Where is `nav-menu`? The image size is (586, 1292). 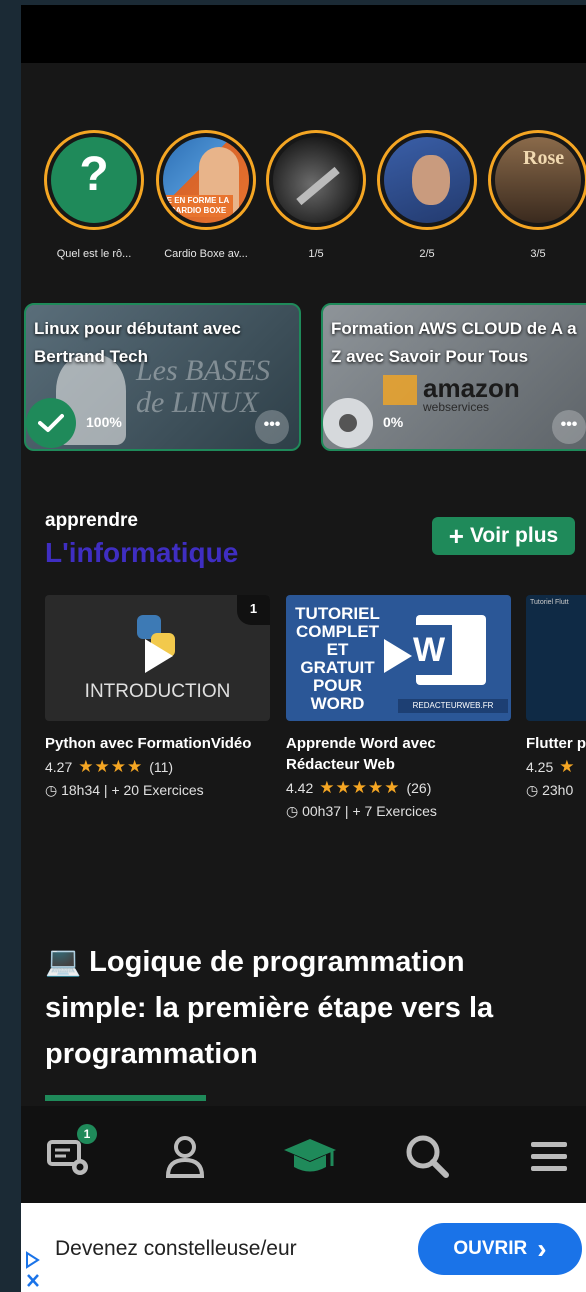
nav-menu is located at coordinates (549, 1156).